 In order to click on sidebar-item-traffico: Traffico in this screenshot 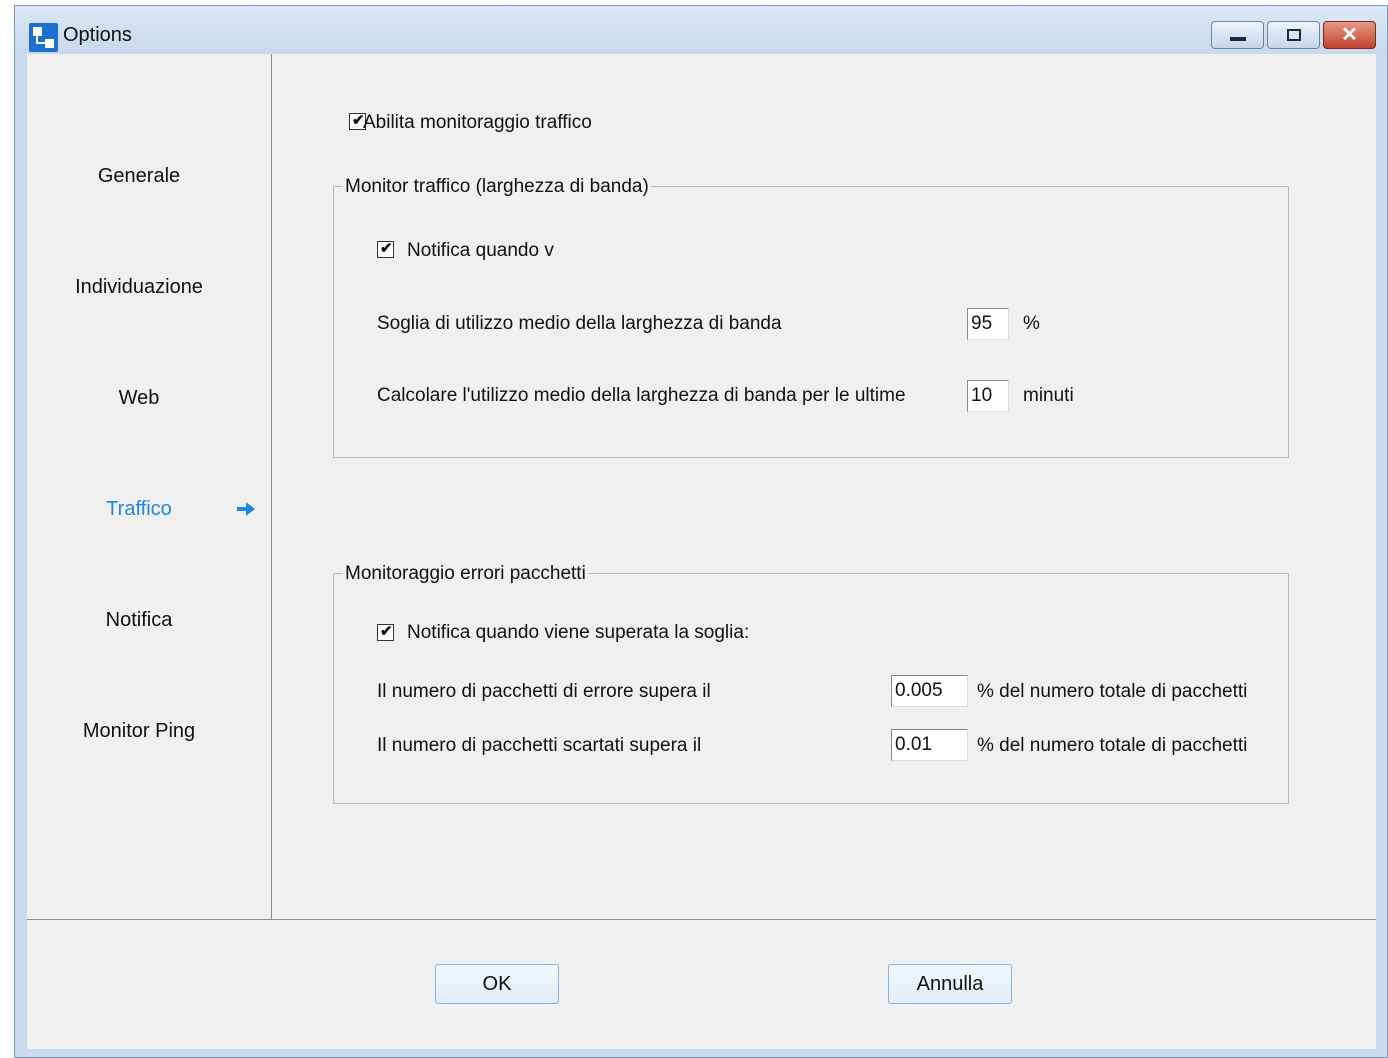, I will do `click(139, 509)`.